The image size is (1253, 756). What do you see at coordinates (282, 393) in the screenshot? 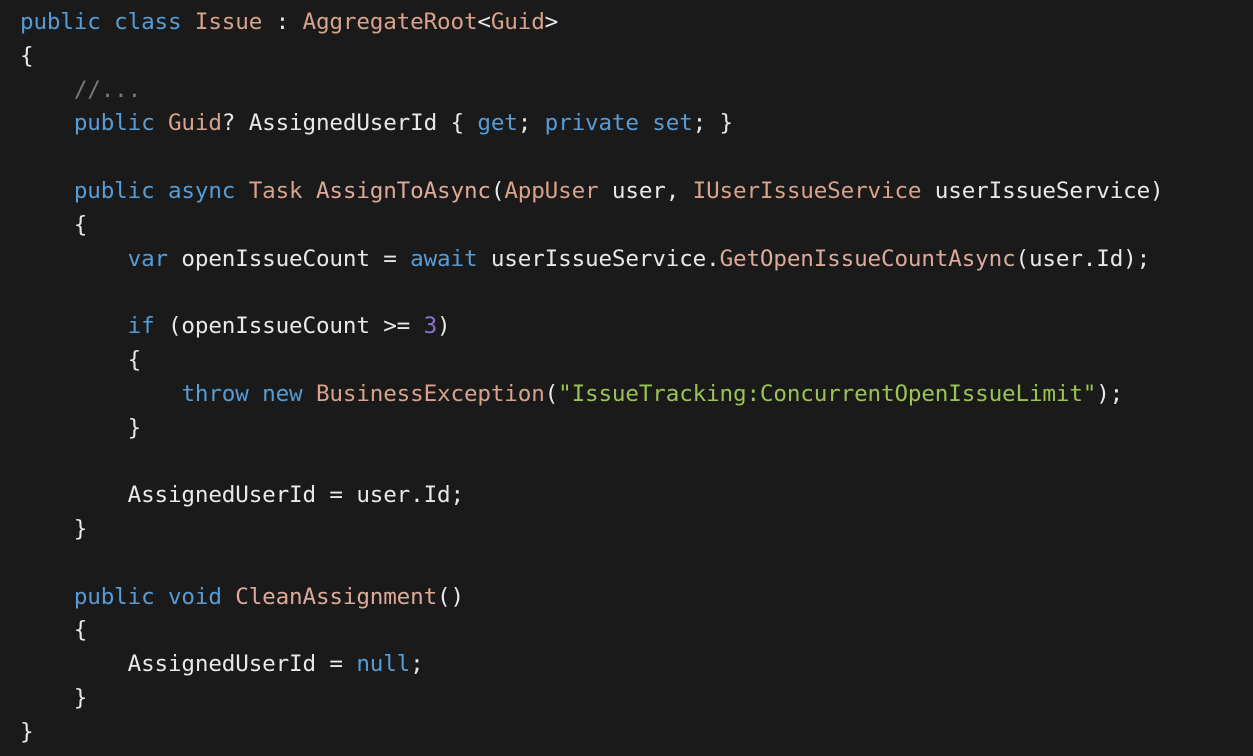
I see `code-token-kw: new` at bounding box center [282, 393].